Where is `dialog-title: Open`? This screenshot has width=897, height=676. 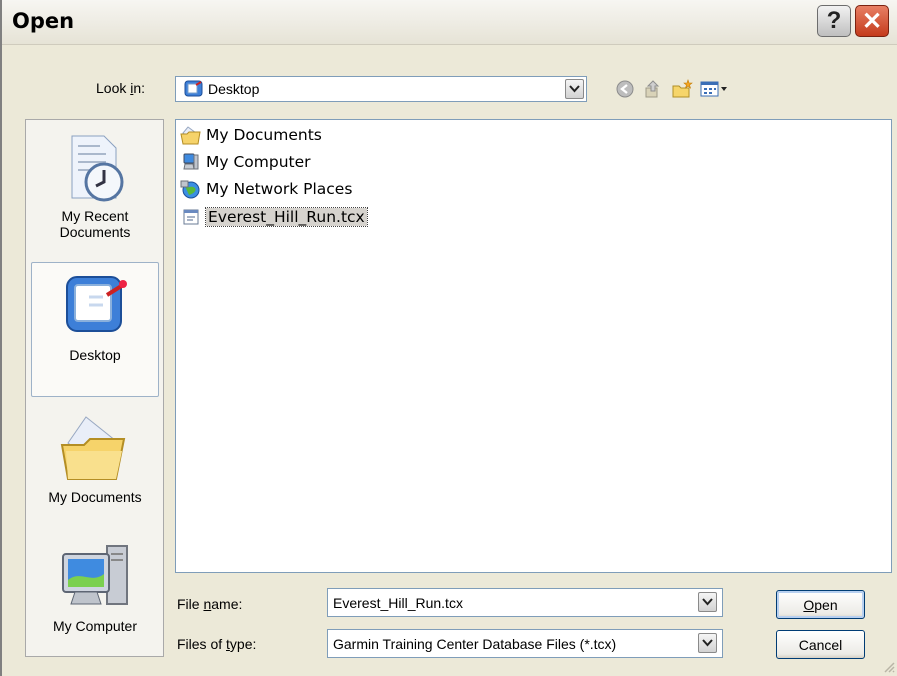
dialog-title: Open is located at coordinates (43, 21).